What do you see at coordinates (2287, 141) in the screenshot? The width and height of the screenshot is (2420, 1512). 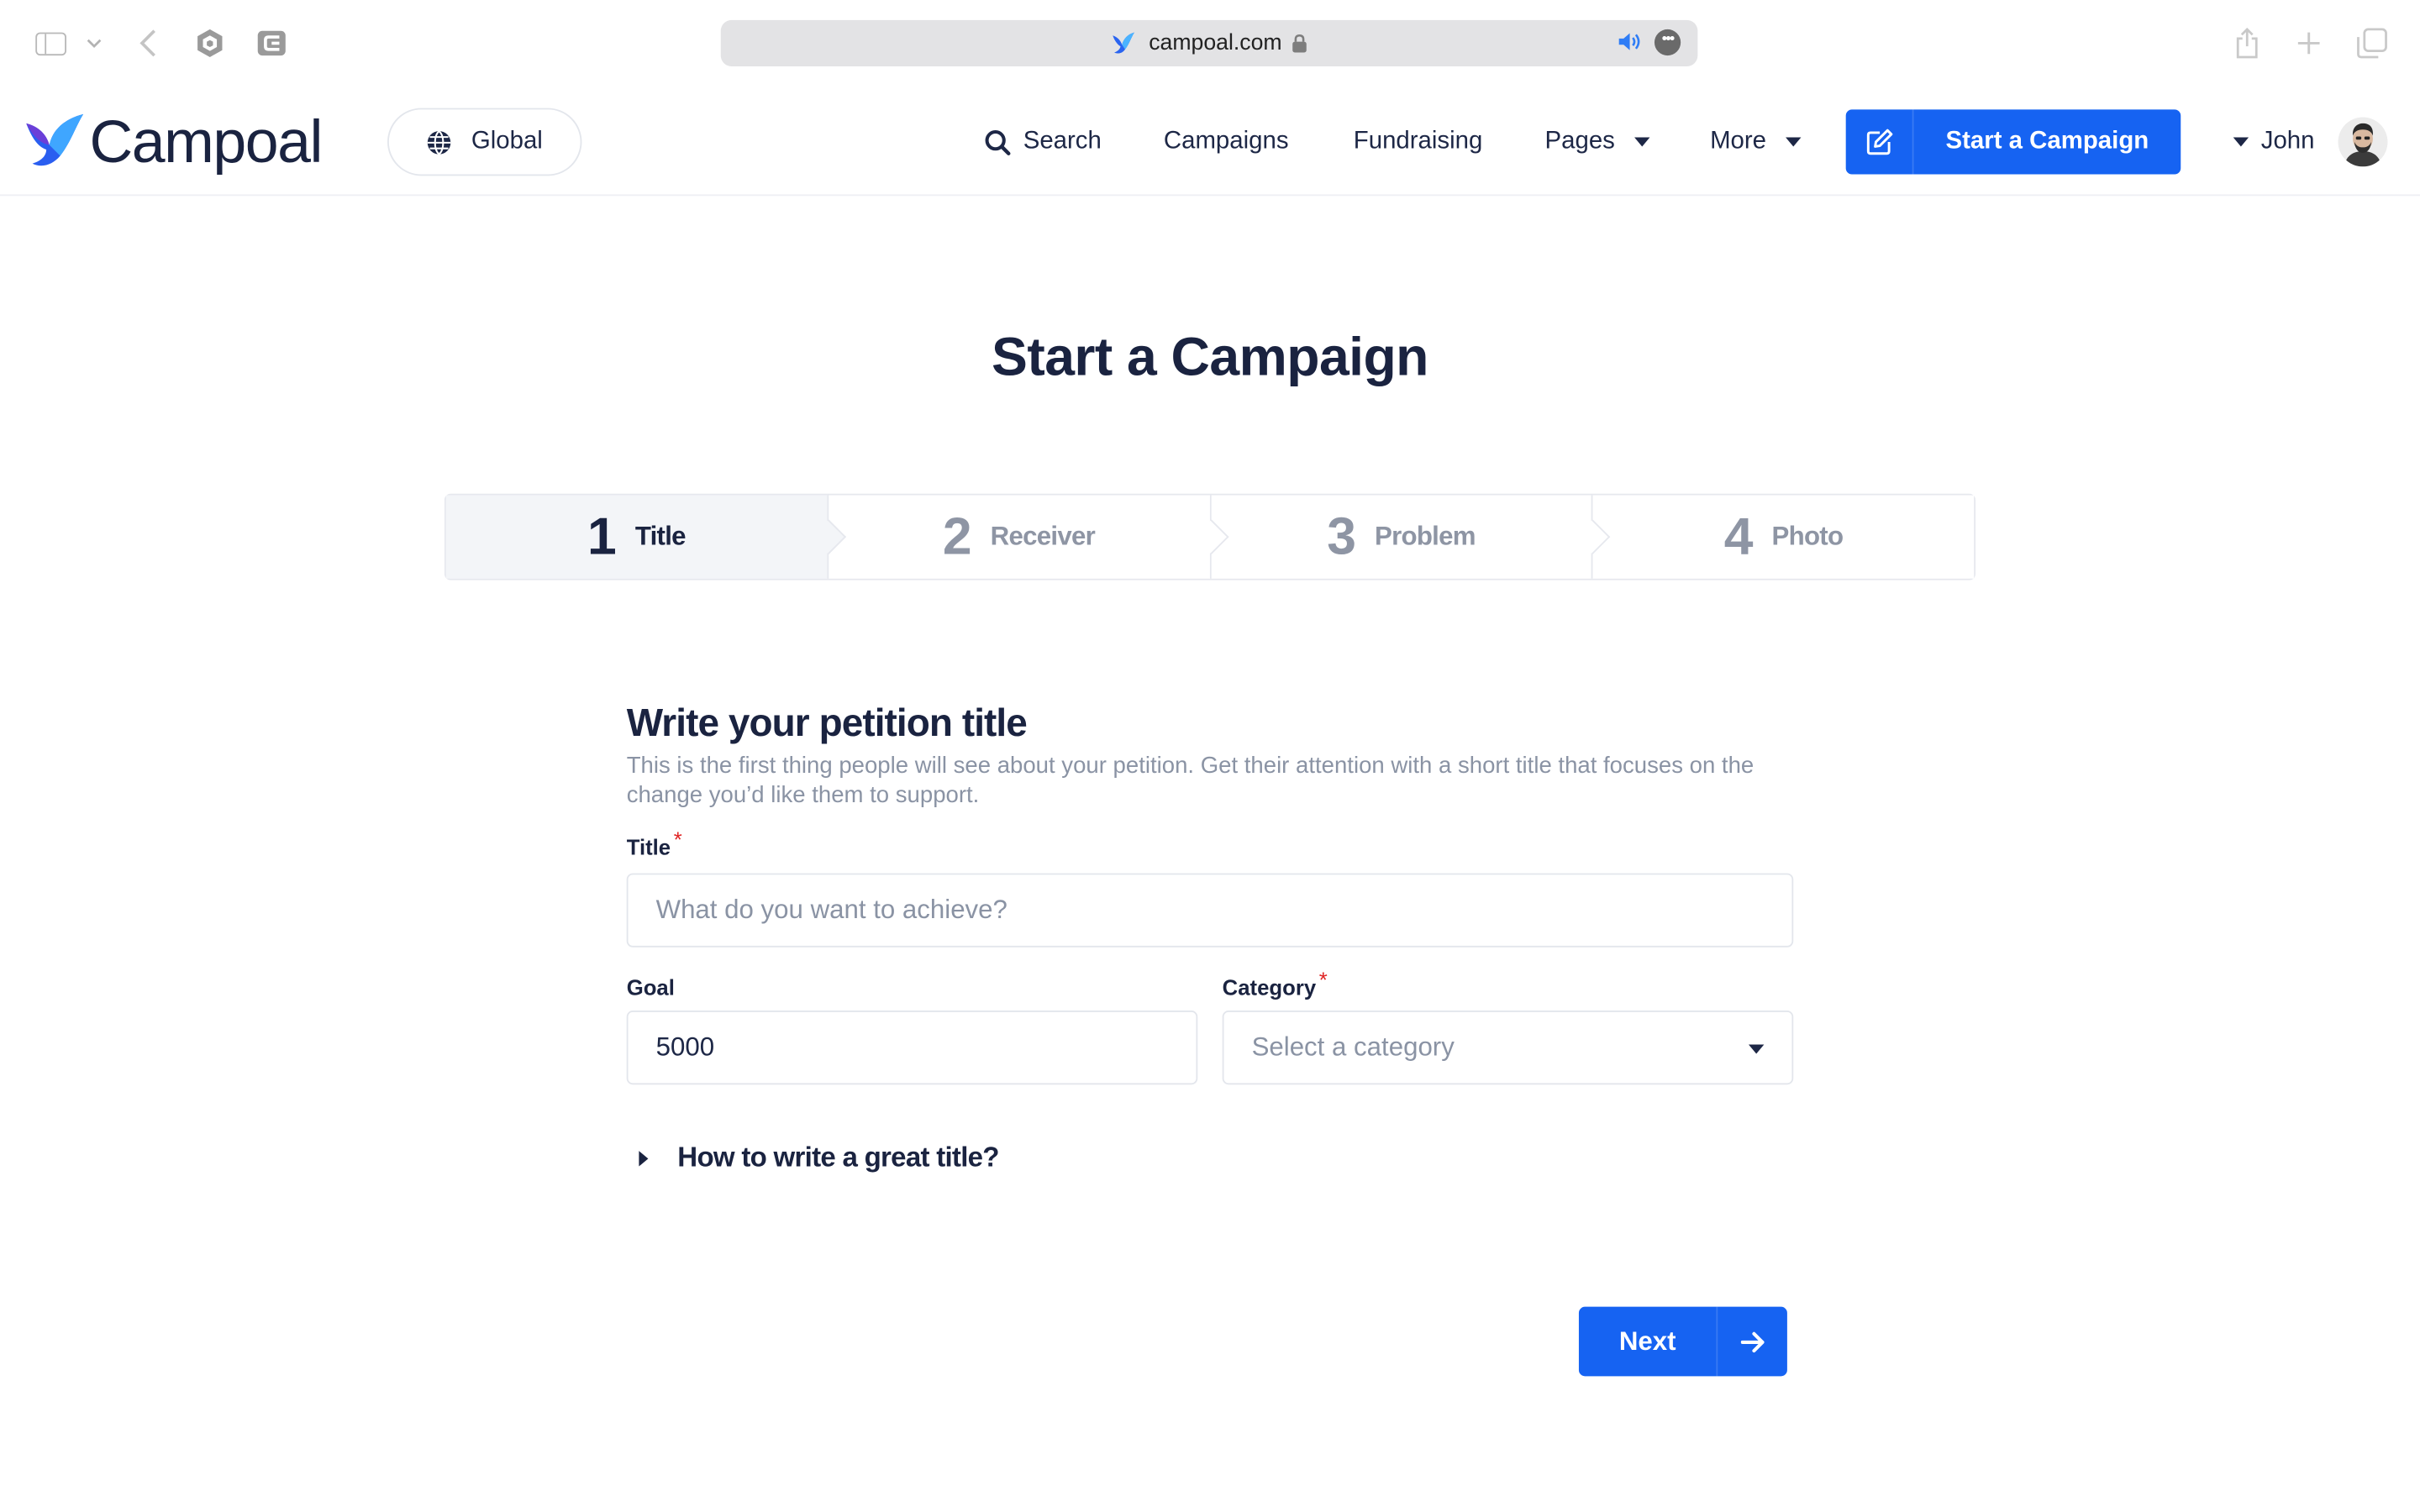 I see `user-name: John` at bounding box center [2287, 141].